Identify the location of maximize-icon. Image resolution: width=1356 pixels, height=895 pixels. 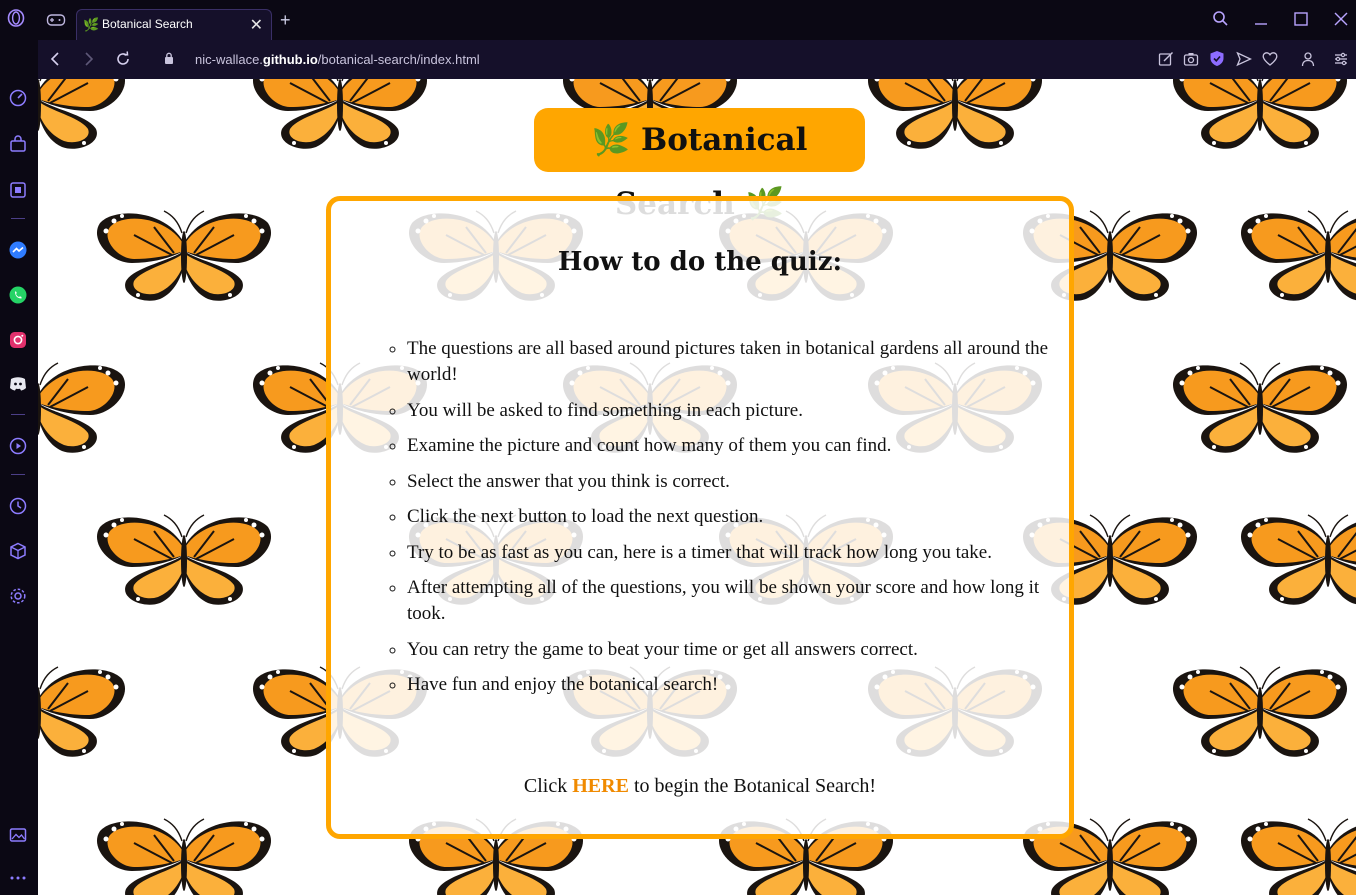
(1301, 19).